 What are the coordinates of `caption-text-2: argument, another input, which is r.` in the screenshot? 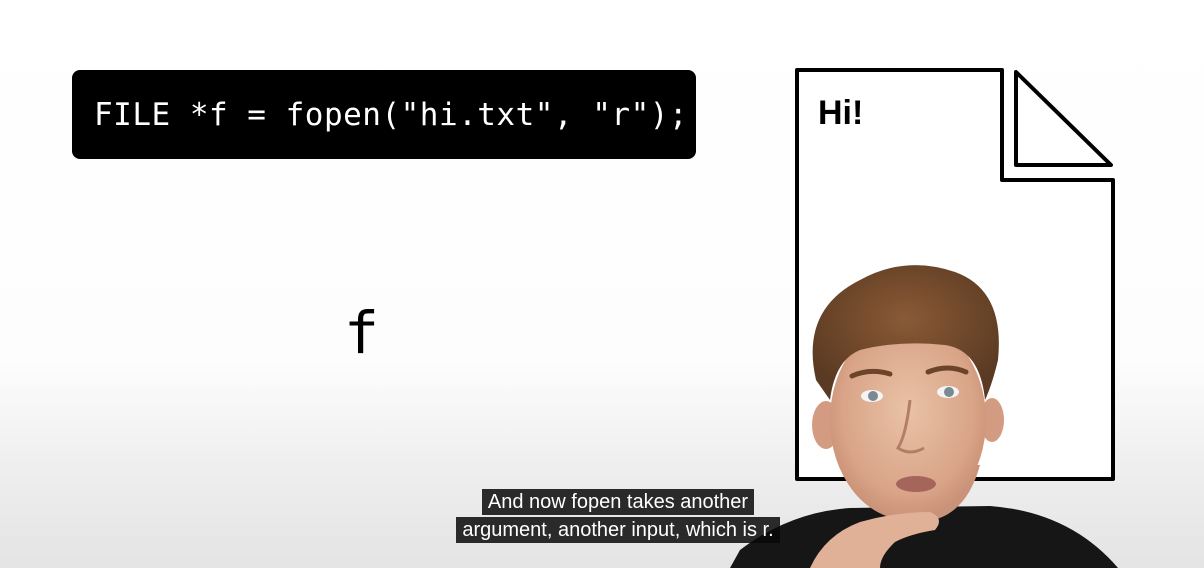 It's located at (618, 530).